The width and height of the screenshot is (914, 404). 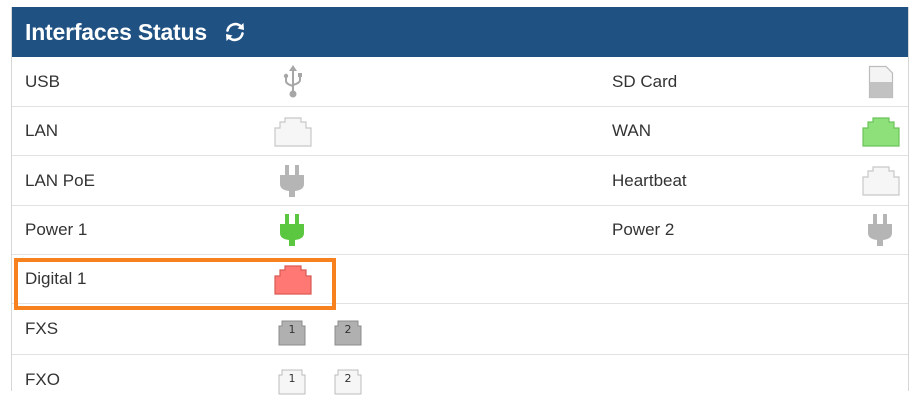 What do you see at coordinates (116, 31) in the screenshot?
I see `panel-title: Interfaces Status` at bounding box center [116, 31].